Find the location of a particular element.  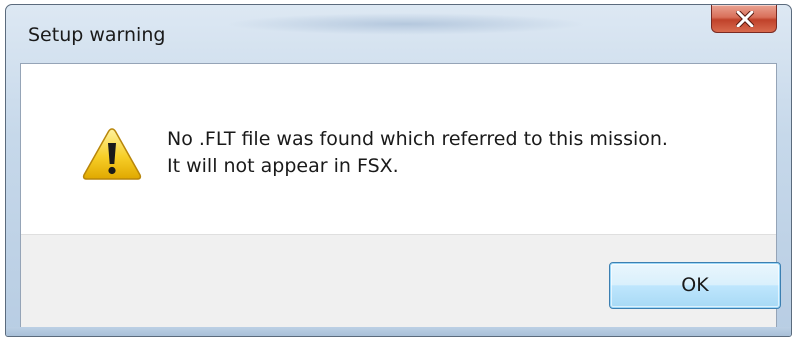

close-button is located at coordinates (744, 19).